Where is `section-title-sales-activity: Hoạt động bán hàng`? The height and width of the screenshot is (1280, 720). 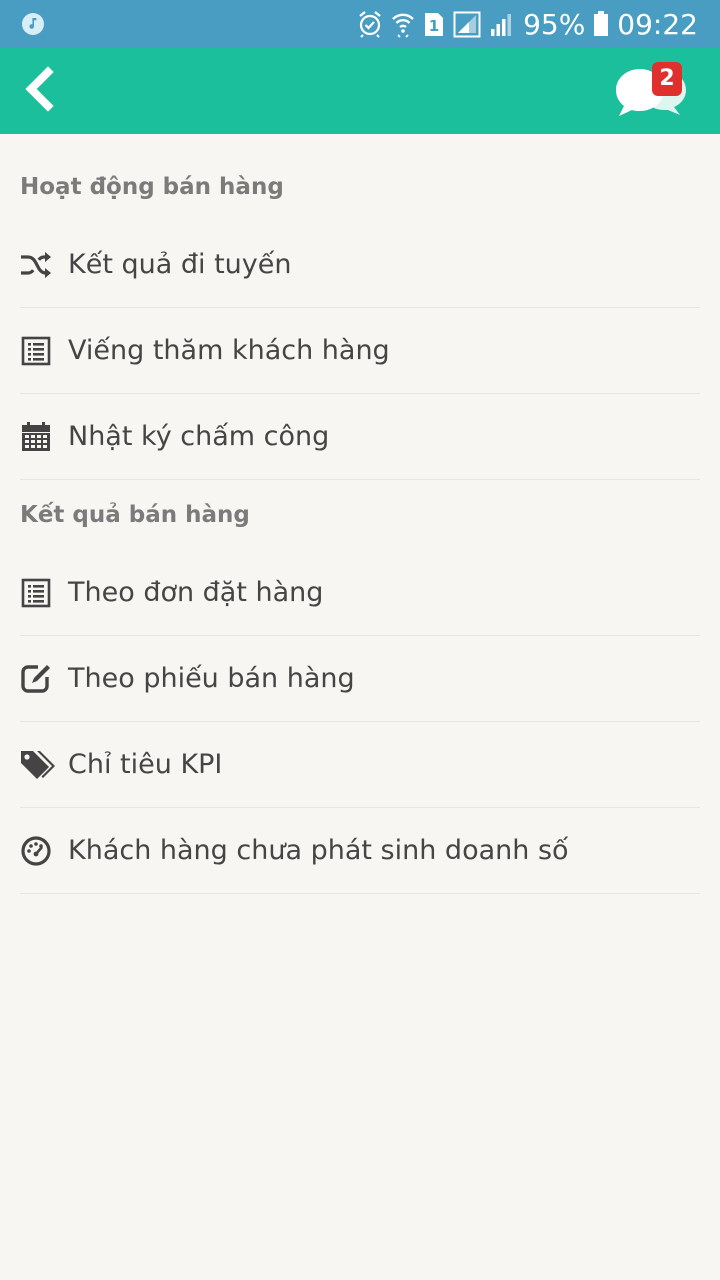 section-title-sales-activity: Hoạt động bán hàng is located at coordinates (152, 187).